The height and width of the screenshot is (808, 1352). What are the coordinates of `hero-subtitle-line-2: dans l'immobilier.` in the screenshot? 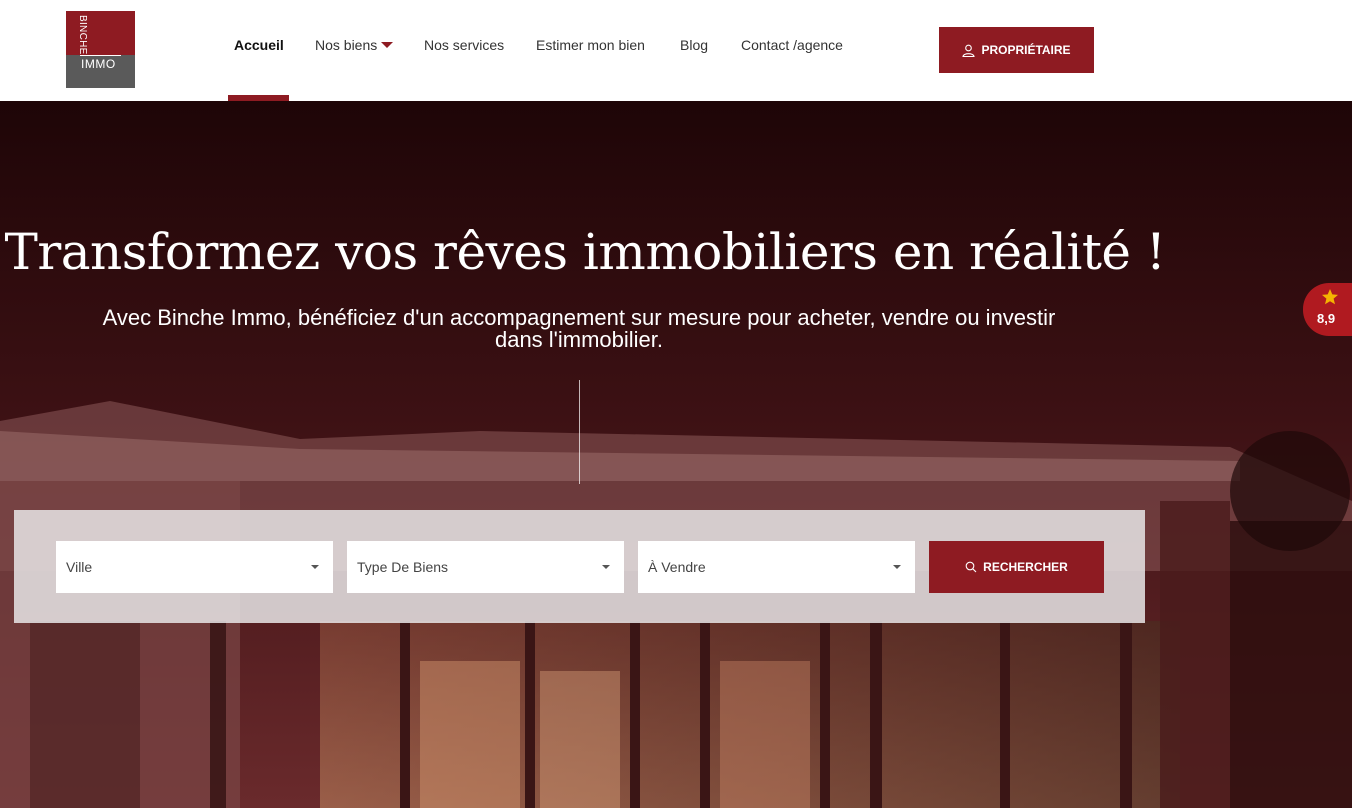 It's located at (579, 339).